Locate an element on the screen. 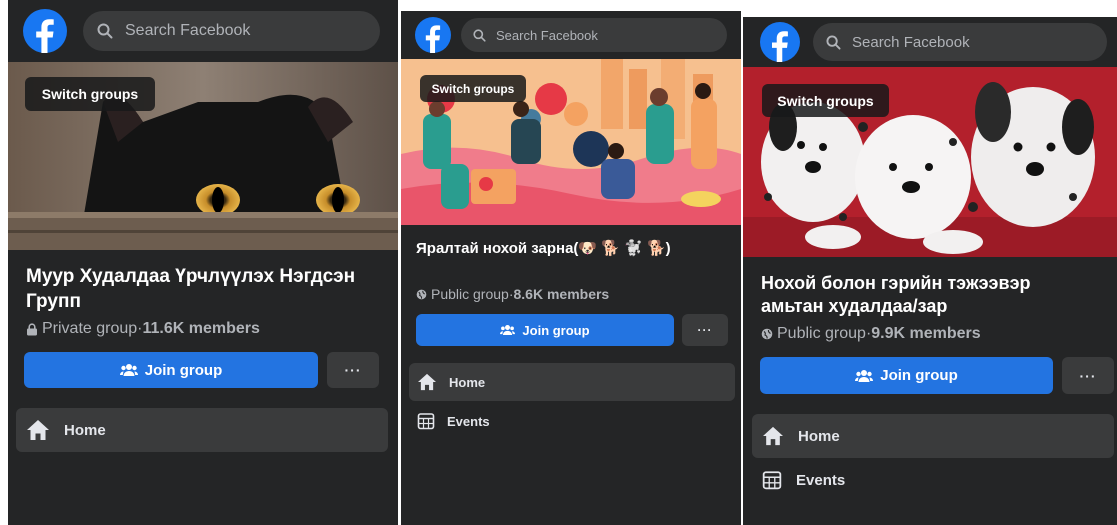  group-title: Яралтай нохой зарна(🐶 🐕 🐩 🐕) is located at coordinates (578, 249).